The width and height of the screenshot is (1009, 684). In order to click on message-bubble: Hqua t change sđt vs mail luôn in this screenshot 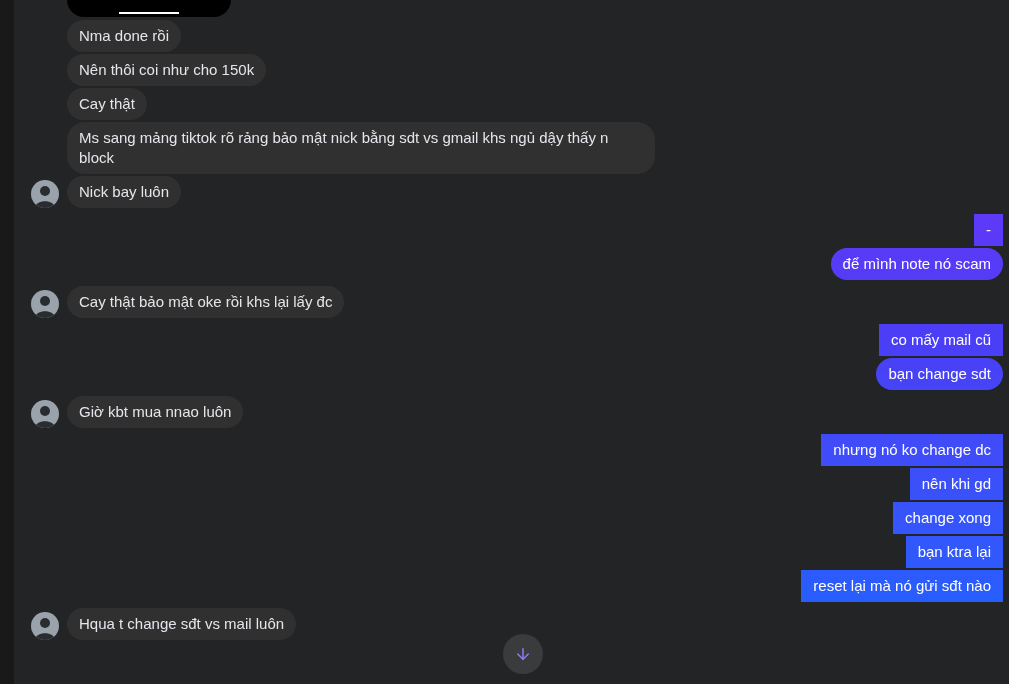, I will do `click(182, 624)`.